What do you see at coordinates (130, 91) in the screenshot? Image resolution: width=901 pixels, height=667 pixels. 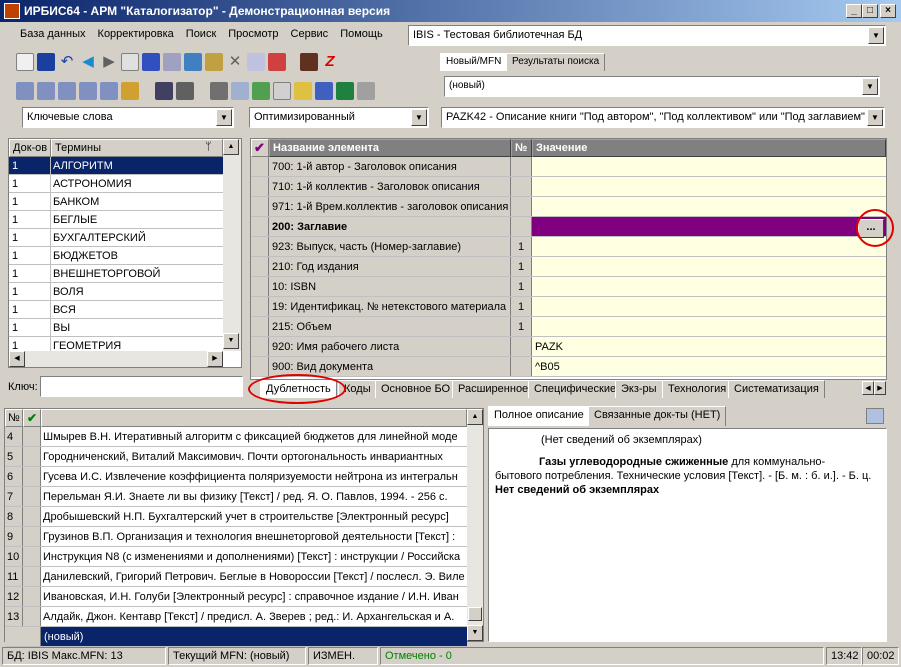 I see `hand-icon` at bounding box center [130, 91].